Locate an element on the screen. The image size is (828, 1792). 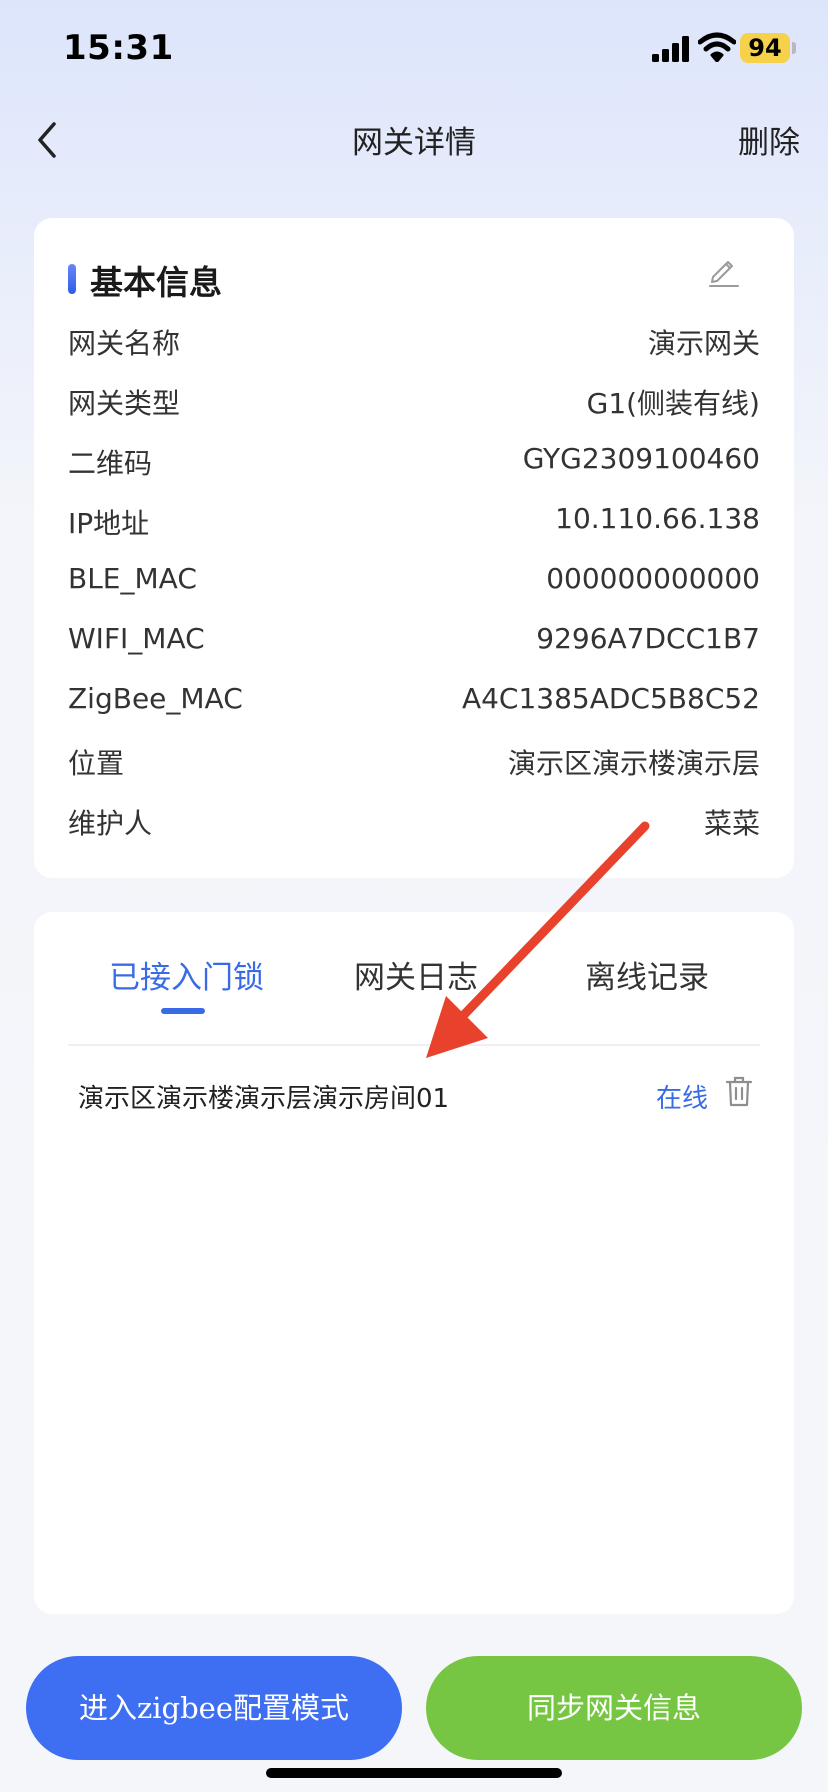
active-tab-indicator is located at coordinates (183, 1011).